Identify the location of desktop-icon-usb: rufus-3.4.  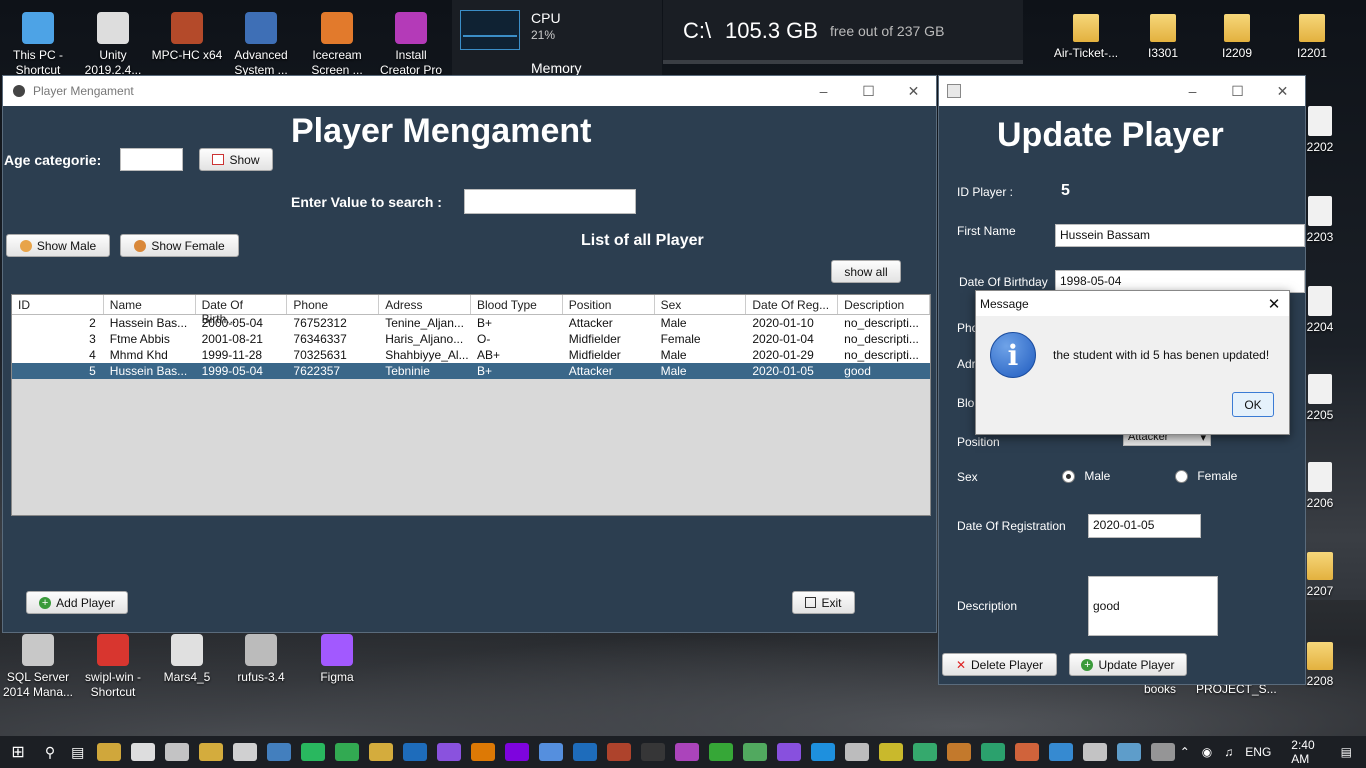
(261, 656).